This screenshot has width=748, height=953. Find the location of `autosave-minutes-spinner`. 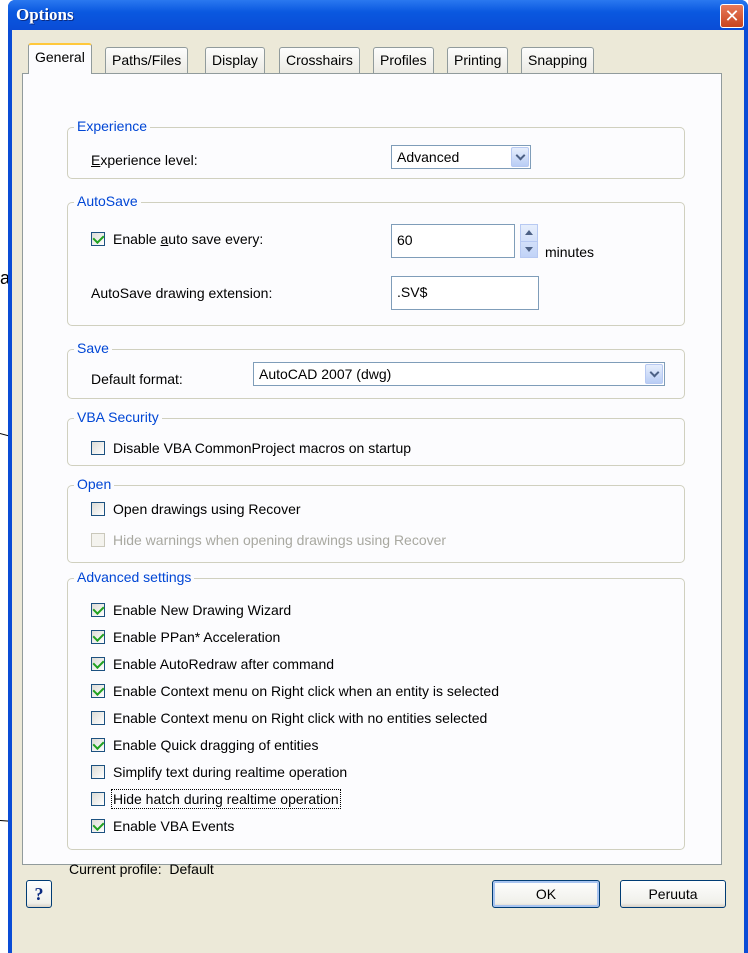

autosave-minutes-spinner is located at coordinates (529, 241).